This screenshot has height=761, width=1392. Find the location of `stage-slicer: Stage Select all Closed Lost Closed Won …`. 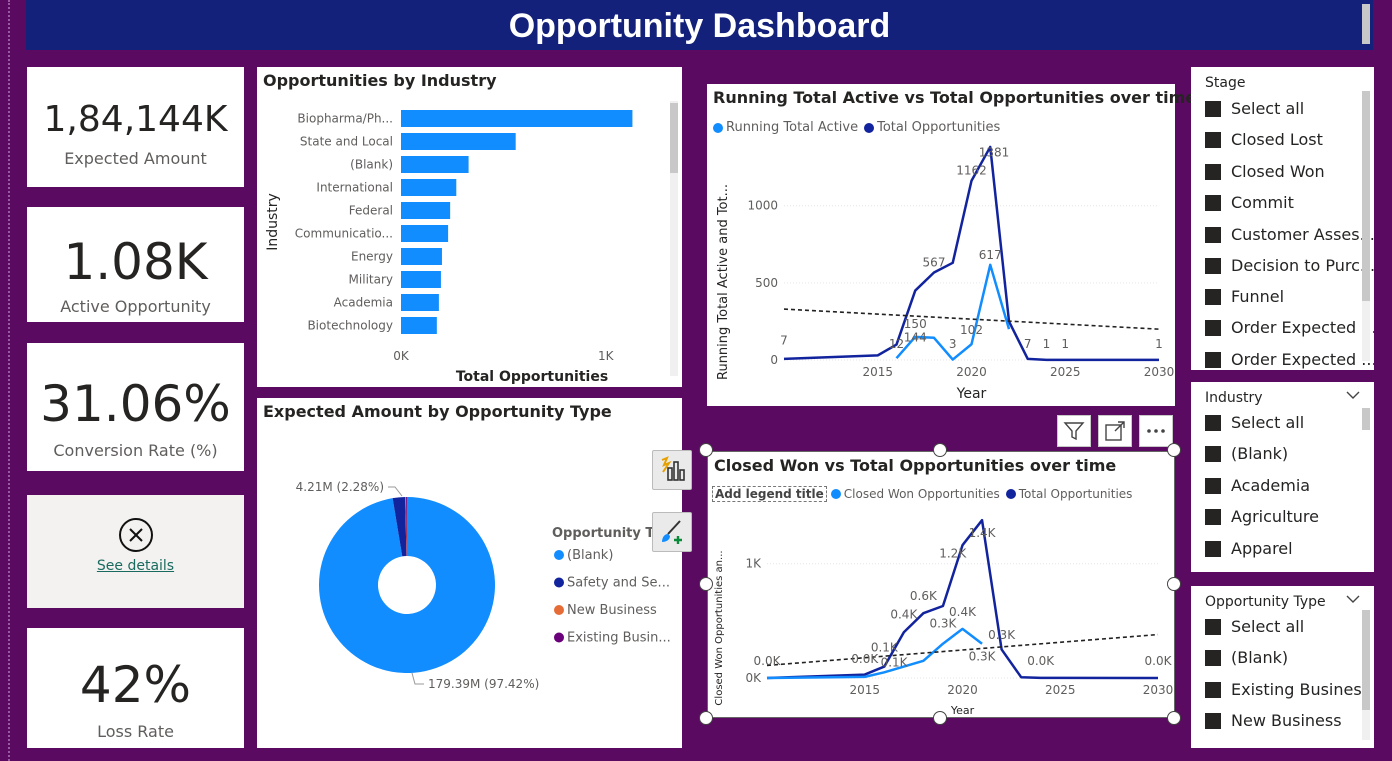

stage-slicer: Stage Select all Closed Lost Closed Won … is located at coordinates (1282, 218).